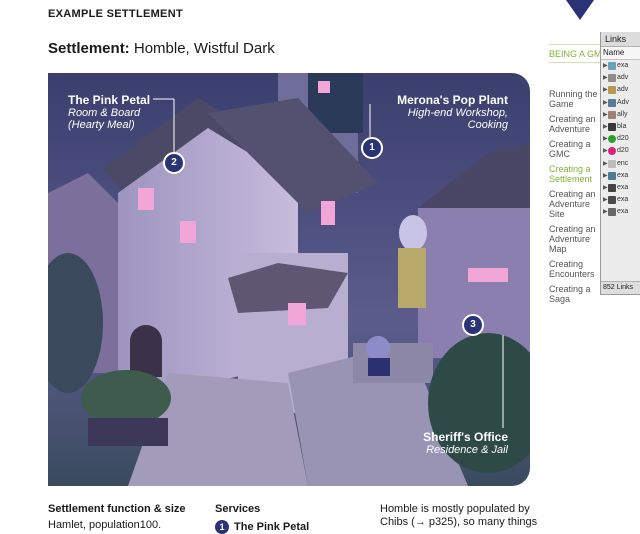 The image size is (640, 534). Describe the element at coordinates (204, 48) in the screenshot. I see `page-title-value: Homble, Wistful Dark` at that location.